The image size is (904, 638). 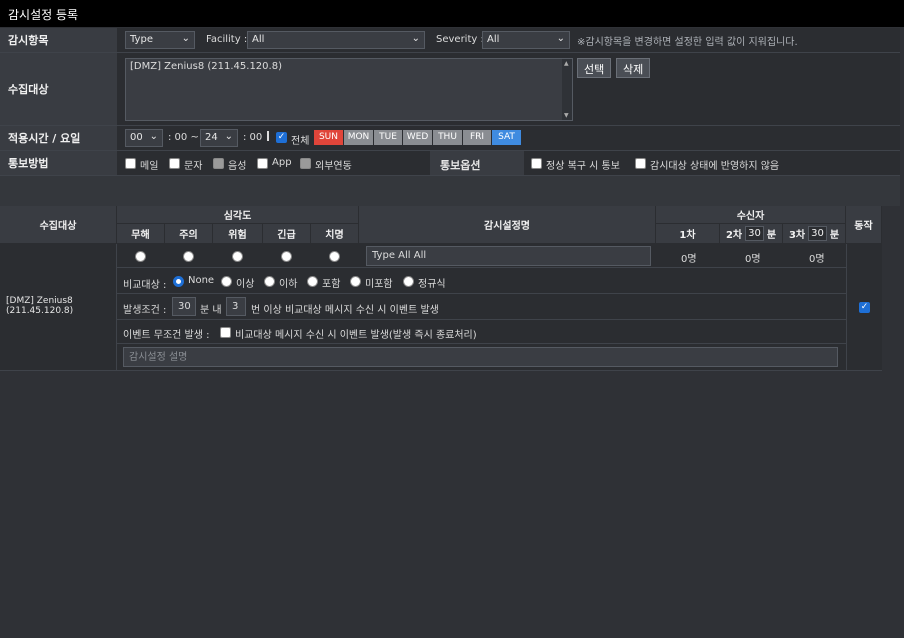 What do you see at coordinates (218, 163) in the screenshot?
I see `voice-checkbox` at bounding box center [218, 163].